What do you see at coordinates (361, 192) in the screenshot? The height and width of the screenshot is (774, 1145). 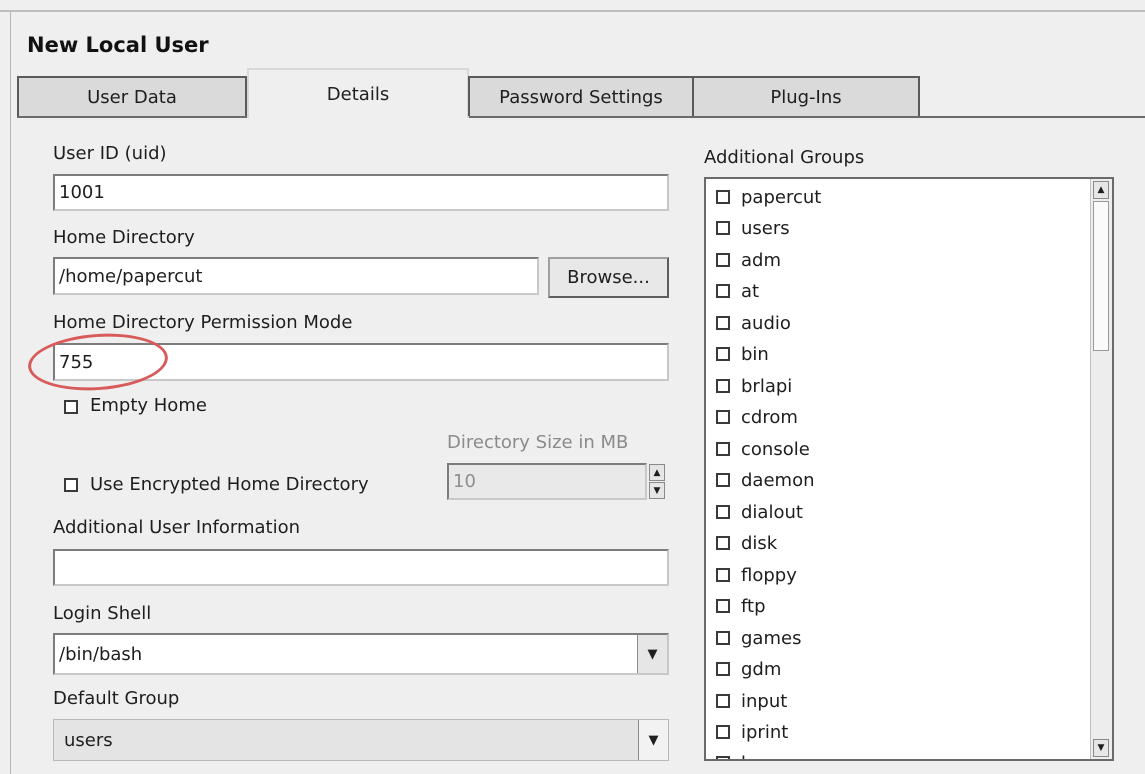 I see `user-id-input: 1001` at bounding box center [361, 192].